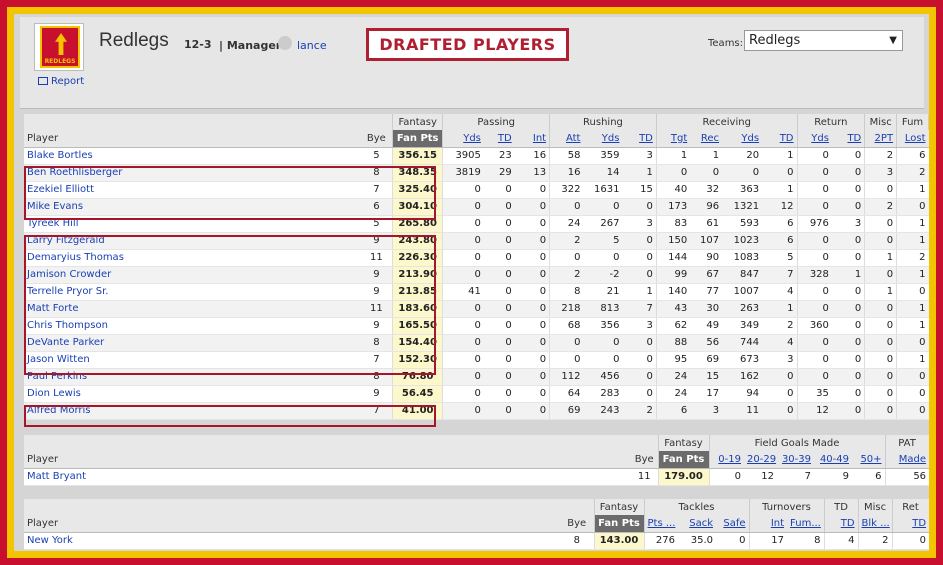 The image size is (943, 565). What do you see at coordinates (881, 139) in the screenshot?
I see `col-header: 2PT` at bounding box center [881, 139].